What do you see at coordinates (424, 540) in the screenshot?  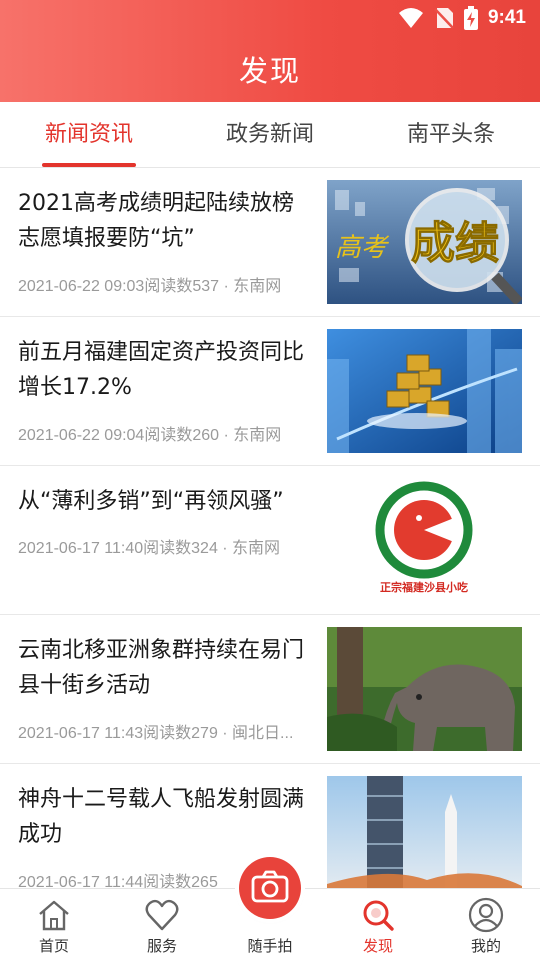 I see `news-thumbnail: 正宗福建沙县小吃` at bounding box center [424, 540].